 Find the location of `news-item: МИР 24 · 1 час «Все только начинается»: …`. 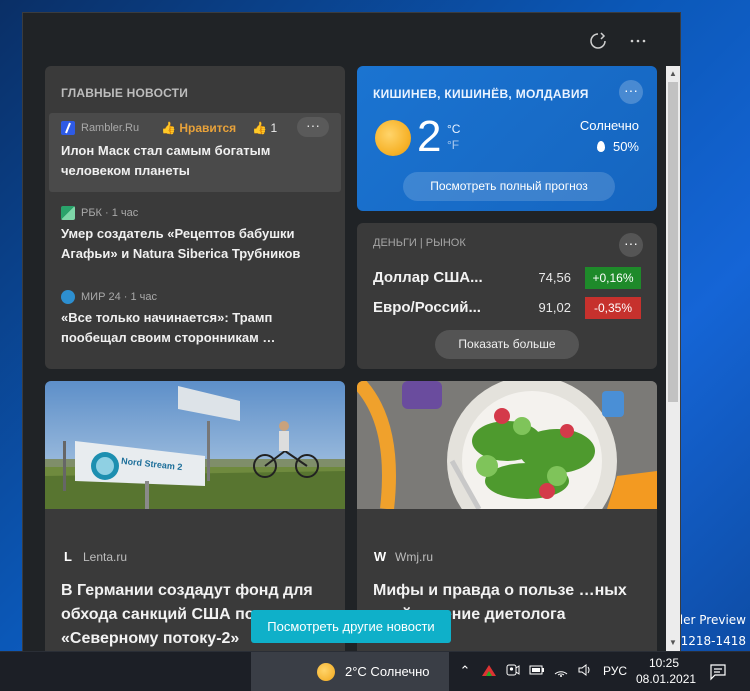

news-item: МИР 24 · 1 час «Все только начинается»: … is located at coordinates (195, 323).